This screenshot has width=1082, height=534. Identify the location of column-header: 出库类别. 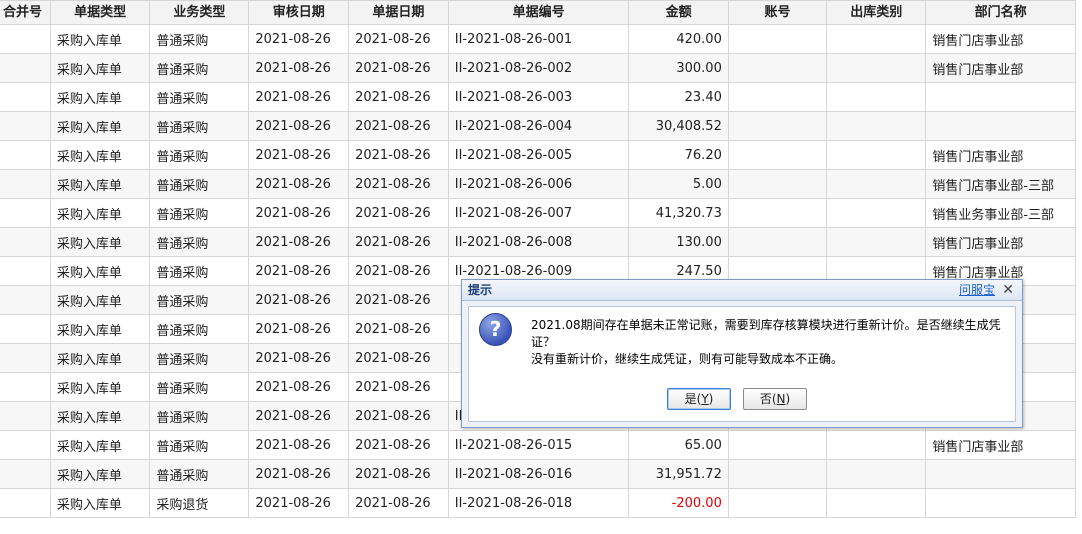
(876, 12).